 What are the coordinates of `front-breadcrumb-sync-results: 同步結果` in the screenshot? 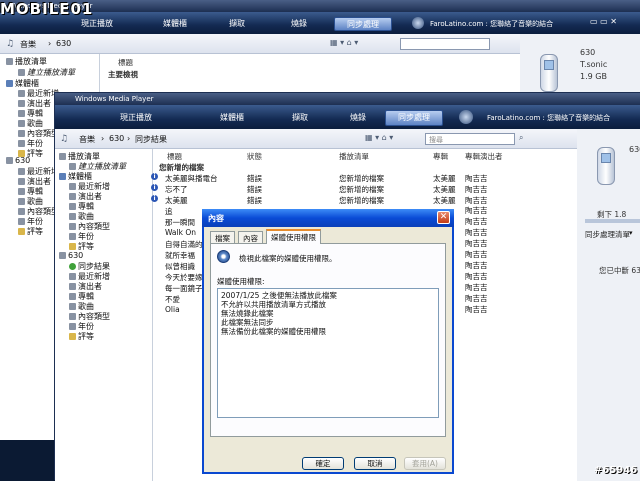 It's located at (151, 139).